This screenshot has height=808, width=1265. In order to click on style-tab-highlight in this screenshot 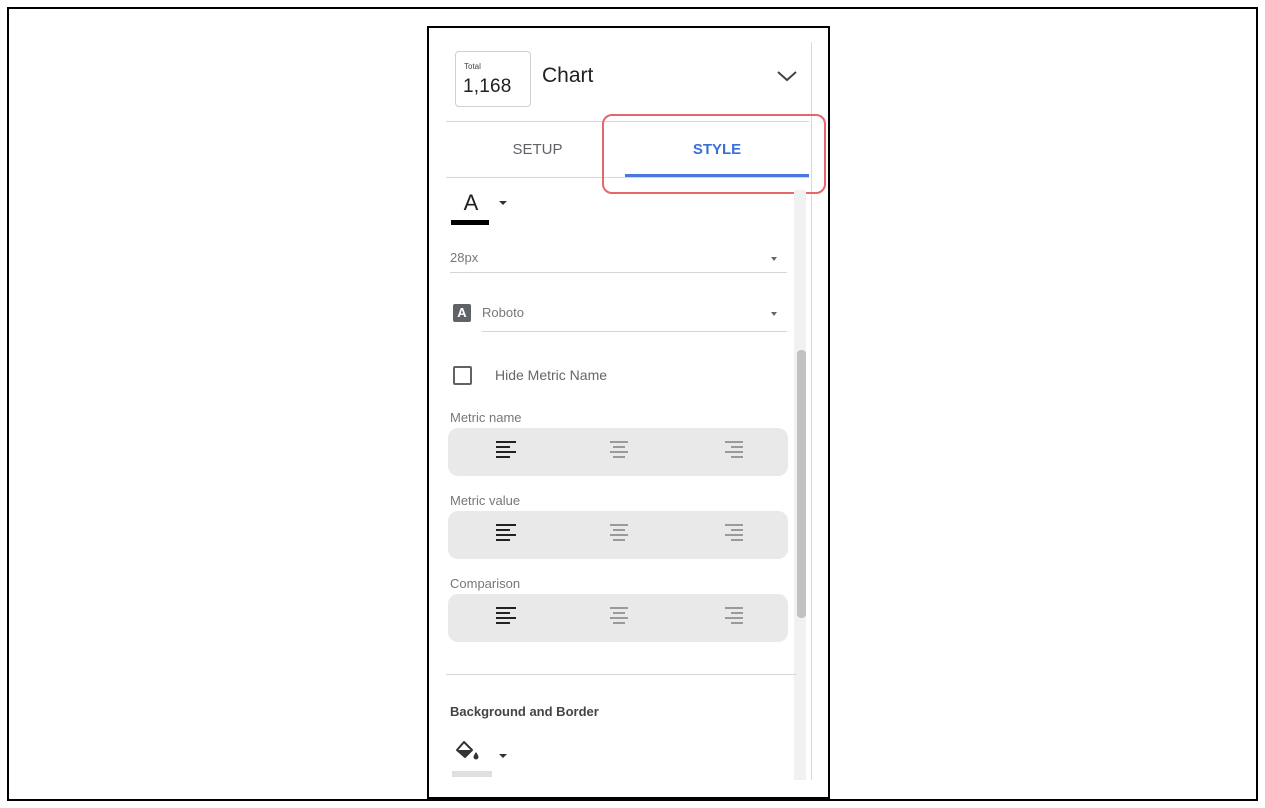, I will do `click(714, 154)`.